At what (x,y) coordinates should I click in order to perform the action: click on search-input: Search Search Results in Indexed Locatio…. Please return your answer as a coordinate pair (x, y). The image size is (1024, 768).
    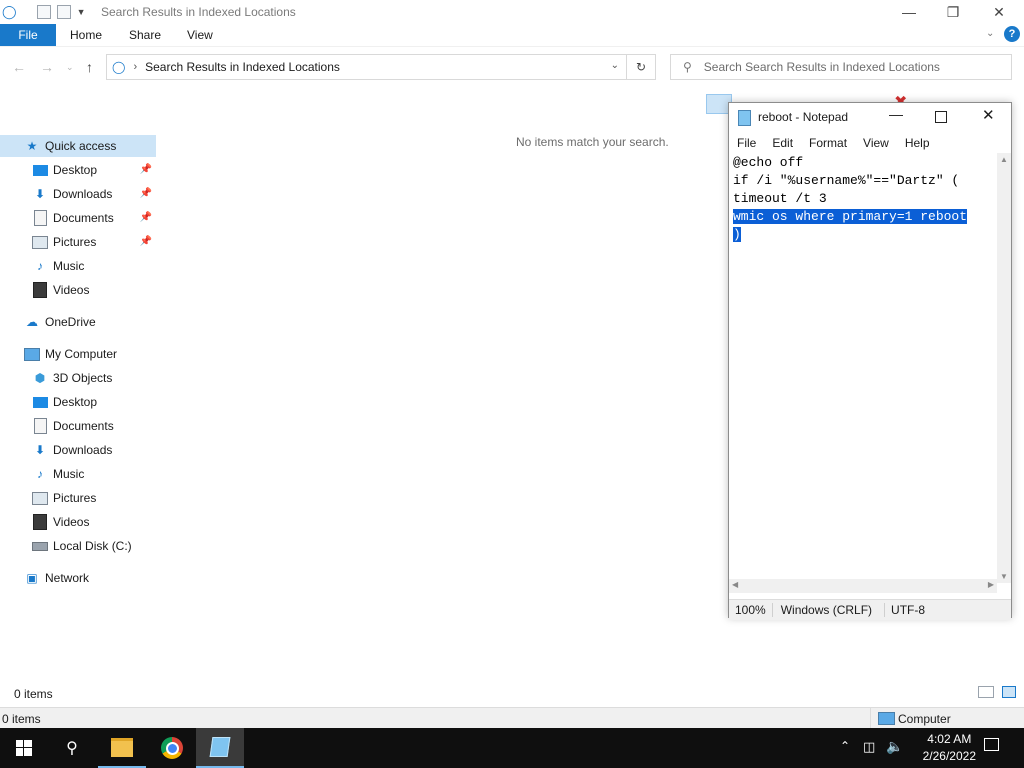
    Looking at the image, I should click on (822, 67).